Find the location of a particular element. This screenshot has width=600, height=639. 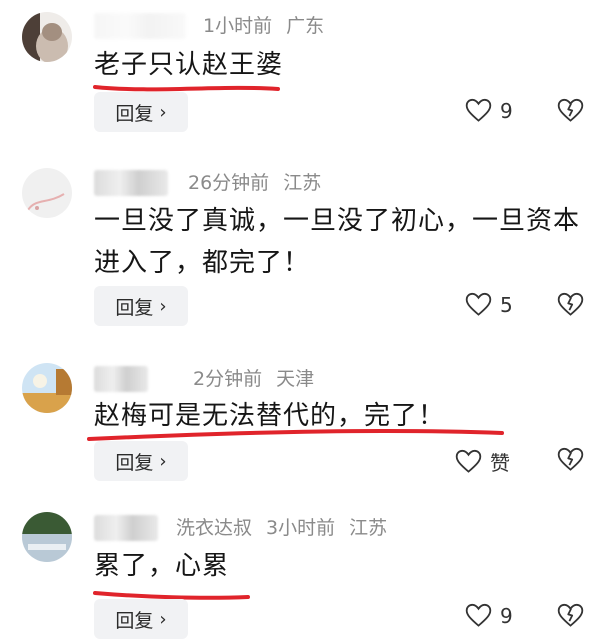

comment-username: 洗衣达叔 is located at coordinates (214, 528).